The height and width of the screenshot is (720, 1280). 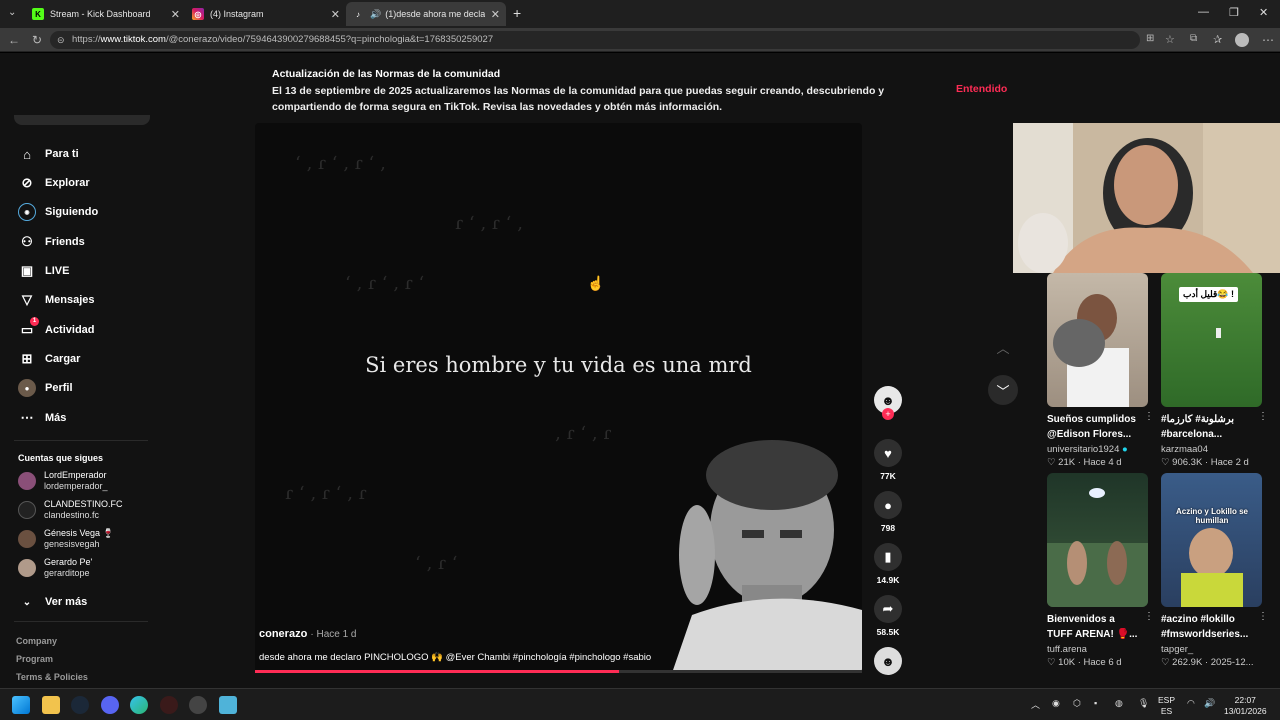 What do you see at coordinates (1056, 703) in the screenshot?
I see `tray-app-icon: ◉` at bounding box center [1056, 703].